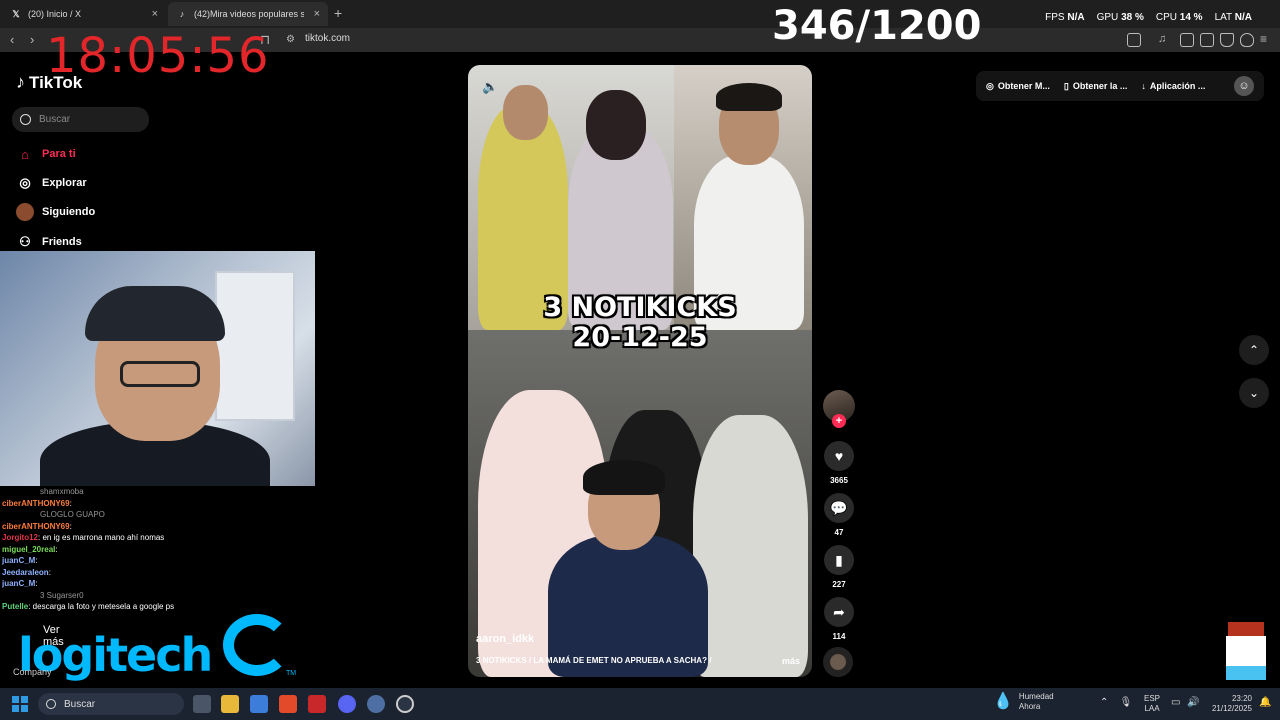 This screenshot has height=720, width=1280. I want to click on windows-start-icon, so click(20, 704).